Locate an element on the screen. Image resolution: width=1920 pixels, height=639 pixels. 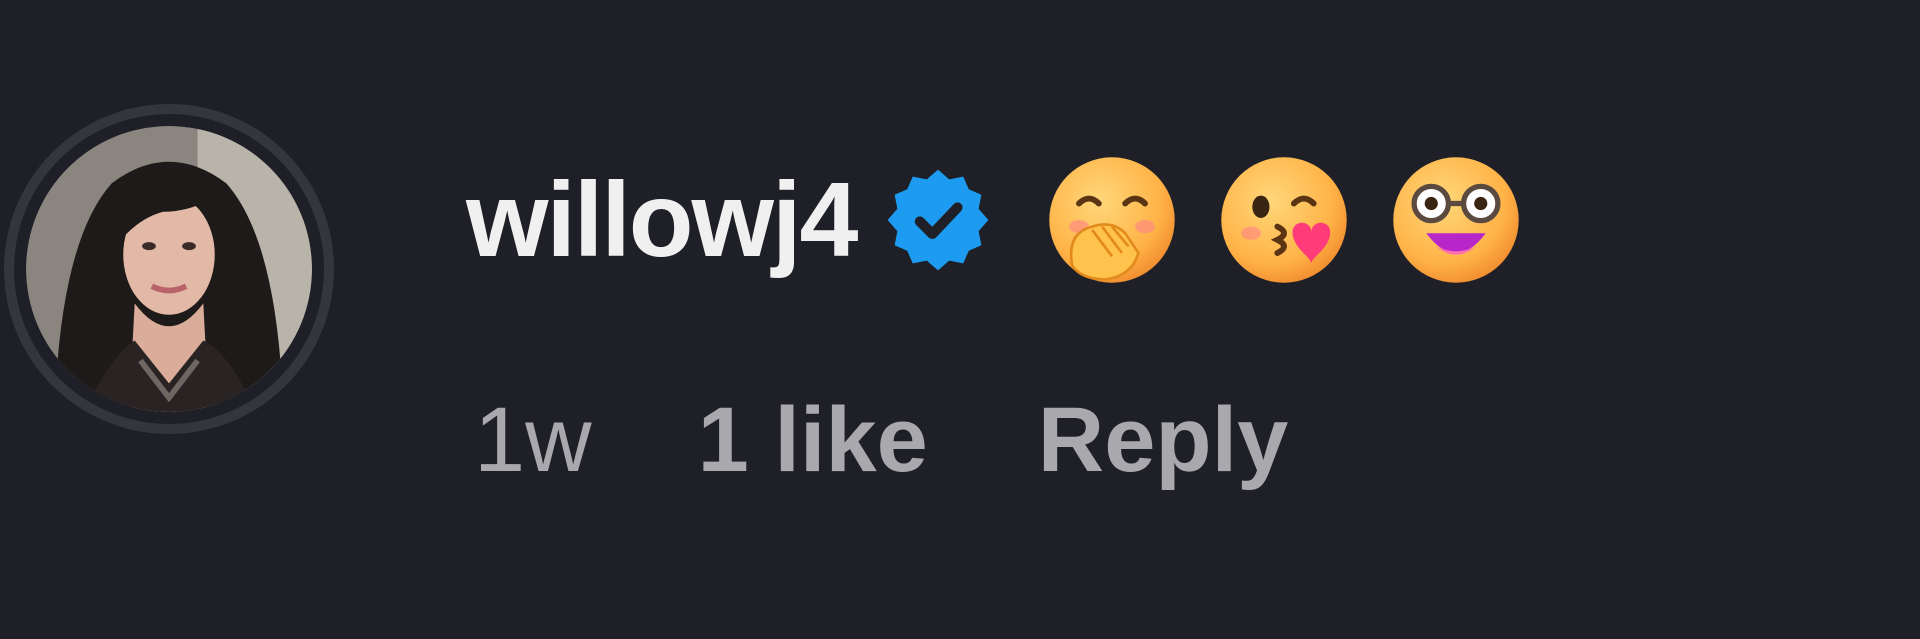
avatar-ring is located at coordinates (169, 269).